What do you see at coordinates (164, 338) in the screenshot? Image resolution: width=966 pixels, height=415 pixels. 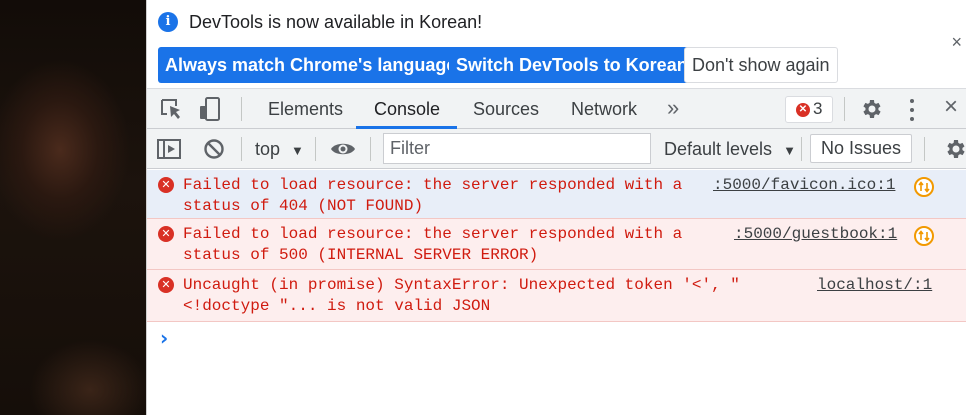 I see `prompt-chevron-icon: ›` at bounding box center [164, 338].